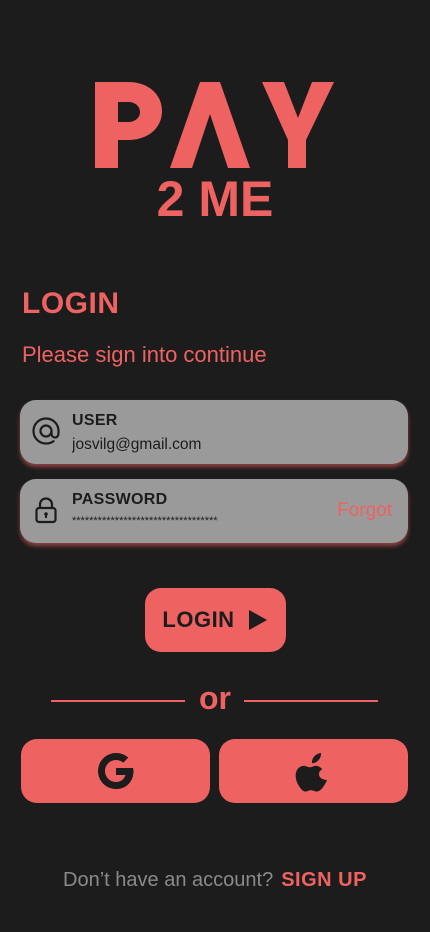 Image resolution: width=430 pixels, height=932 pixels. Describe the element at coordinates (192, 521) in the screenshot. I see `password-input` at that location.